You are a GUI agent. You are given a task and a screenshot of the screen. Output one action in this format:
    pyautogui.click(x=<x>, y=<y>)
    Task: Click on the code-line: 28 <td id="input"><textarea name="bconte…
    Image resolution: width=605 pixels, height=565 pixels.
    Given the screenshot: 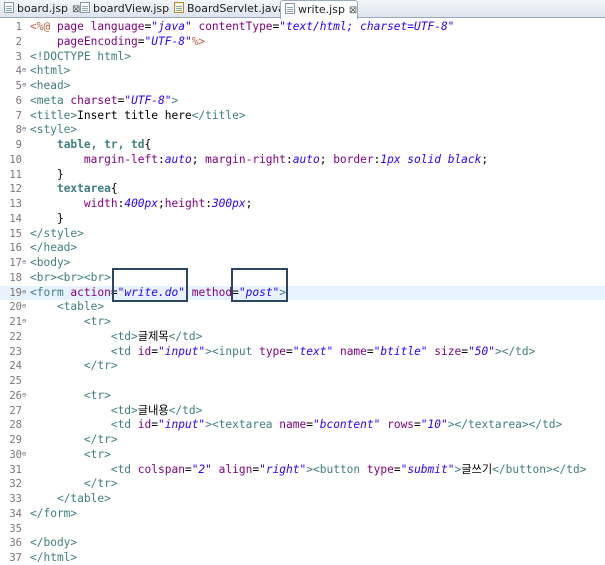 What is the action you would take?
    pyautogui.click(x=302, y=425)
    